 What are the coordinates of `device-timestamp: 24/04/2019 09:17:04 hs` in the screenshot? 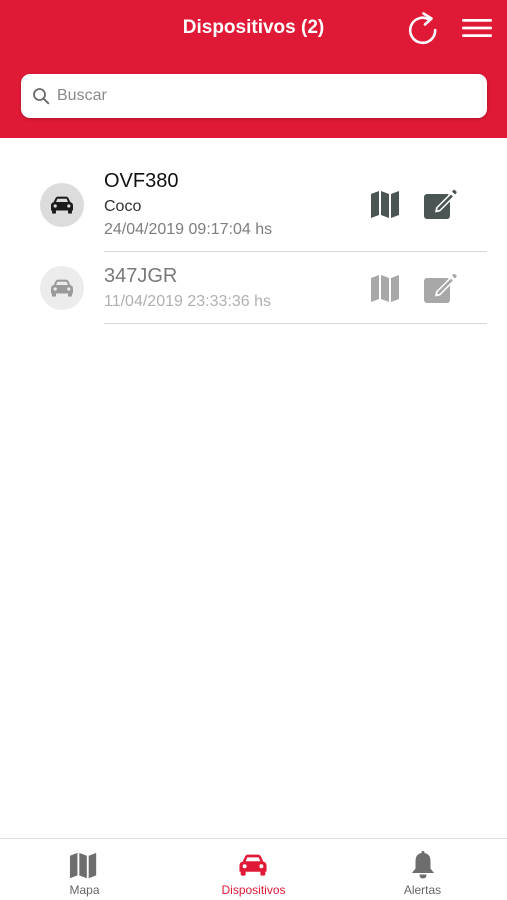 It's located at (188, 229).